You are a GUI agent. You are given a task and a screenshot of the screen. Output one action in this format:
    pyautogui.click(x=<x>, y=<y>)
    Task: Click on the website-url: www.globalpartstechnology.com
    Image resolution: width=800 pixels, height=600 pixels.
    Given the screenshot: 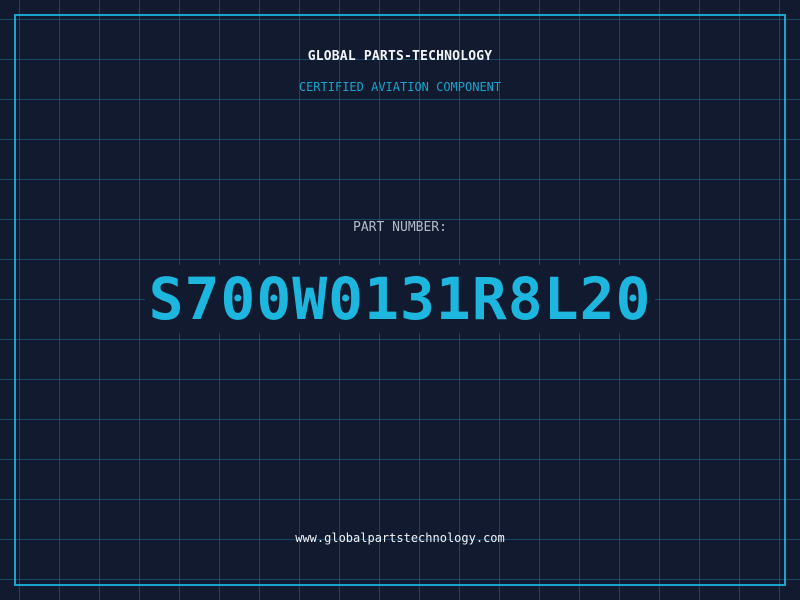 What is the action you would take?
    pyautogui.click(x=400, y=538)
    